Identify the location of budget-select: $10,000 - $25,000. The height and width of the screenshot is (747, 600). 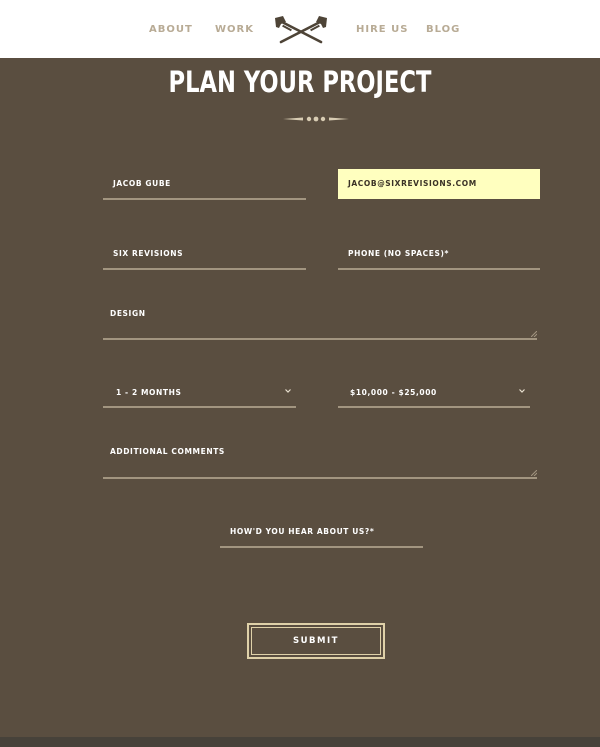
(434, 392).